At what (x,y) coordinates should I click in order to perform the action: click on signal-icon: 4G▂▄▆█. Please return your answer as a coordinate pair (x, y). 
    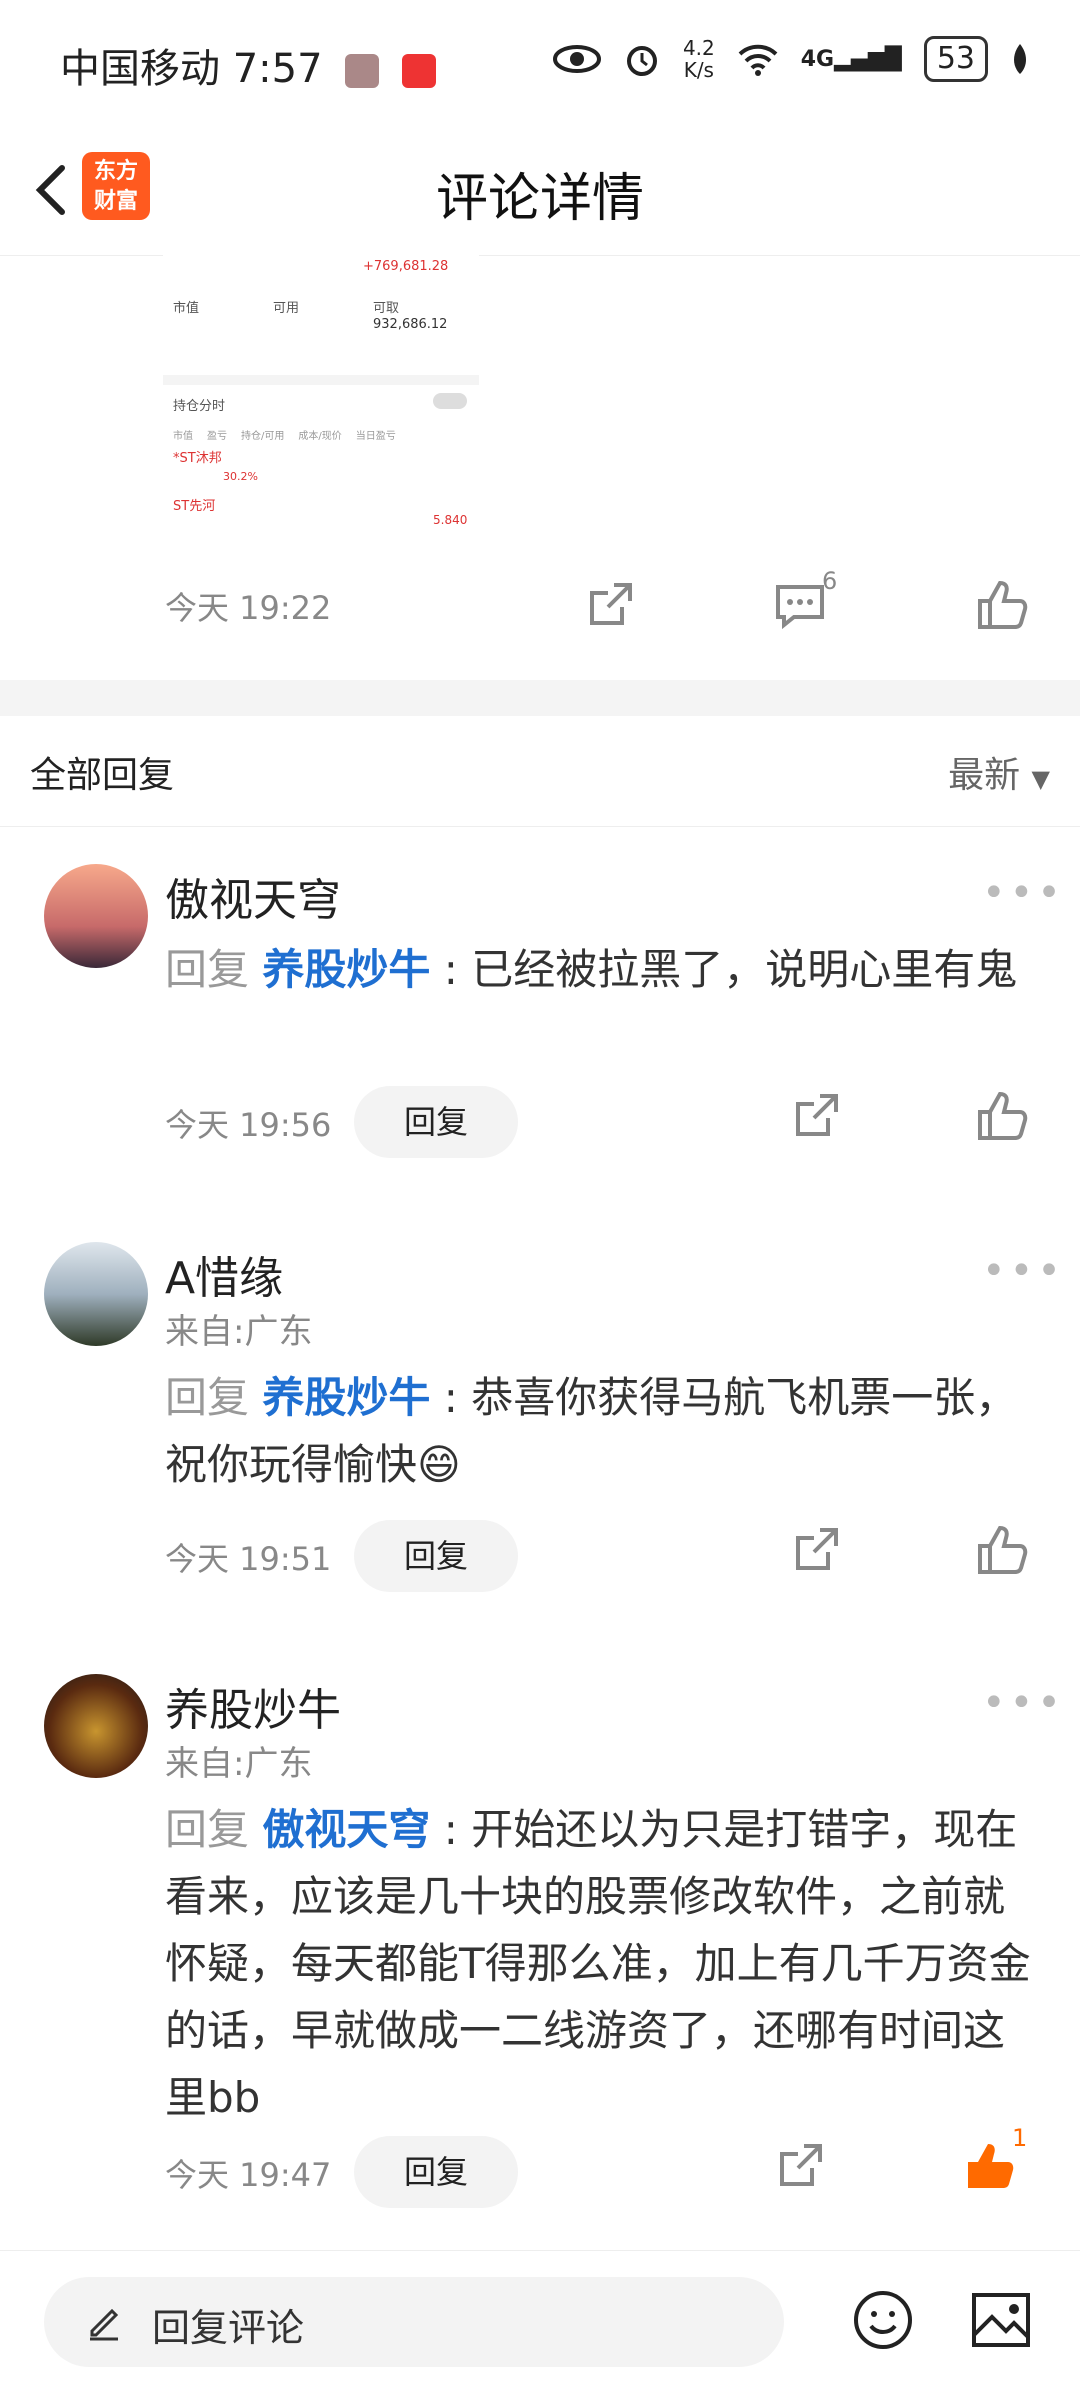
    Looking at the image, I should click on (851, 59).